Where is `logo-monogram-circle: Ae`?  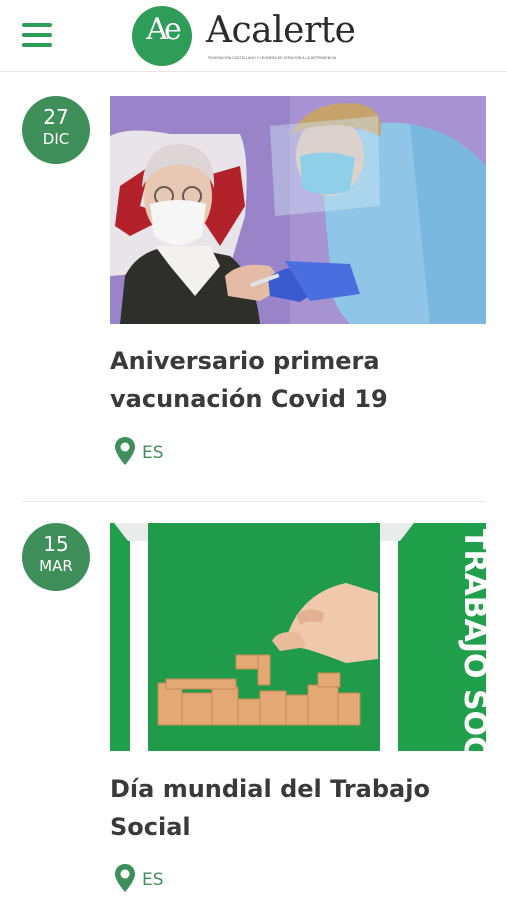
logo-monogram-circle: Ae is located at coordinates (162, 36).